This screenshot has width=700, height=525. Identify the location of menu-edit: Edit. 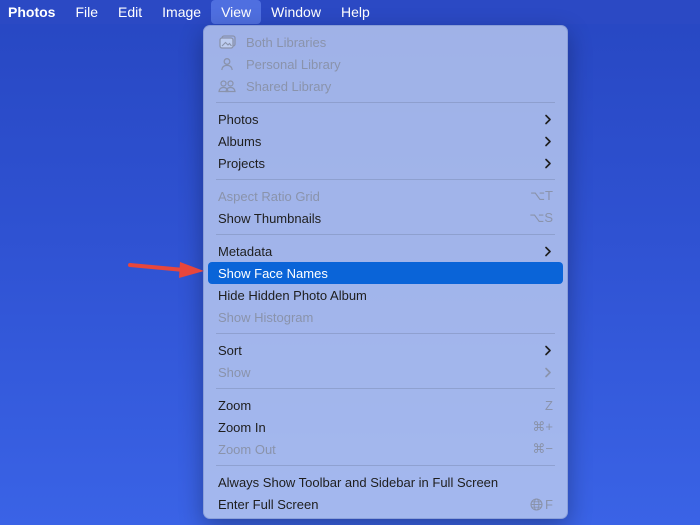
(130, 12).